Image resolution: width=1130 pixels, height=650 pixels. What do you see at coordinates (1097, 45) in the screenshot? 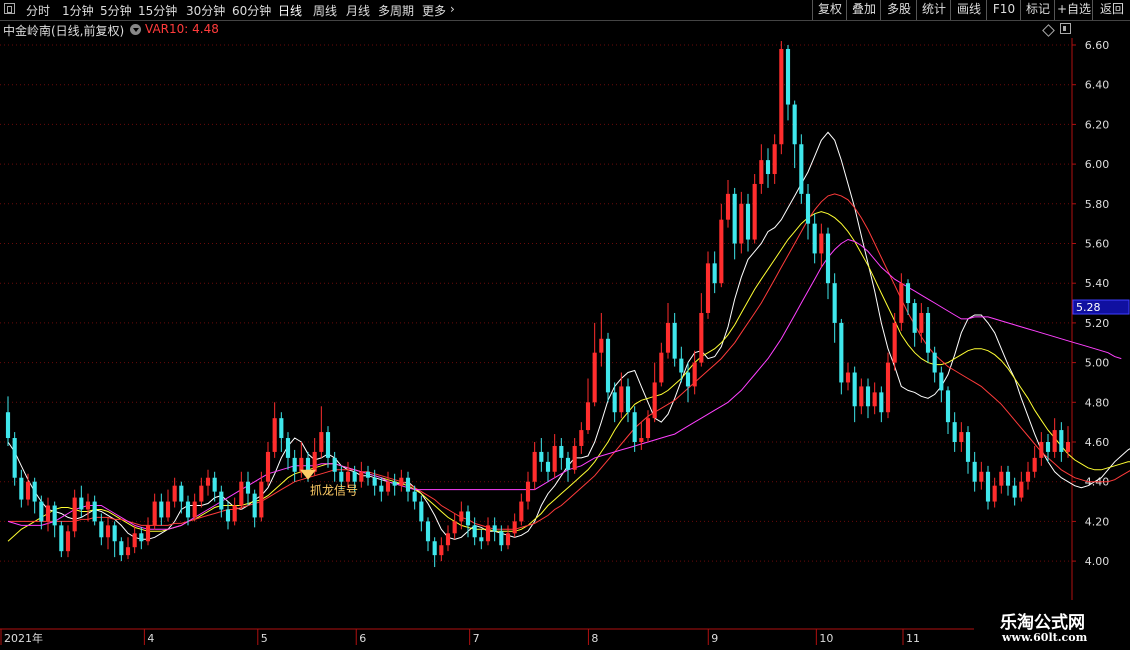
I see `price-tick-label: 6.60` at bounding box center [1097, 45].